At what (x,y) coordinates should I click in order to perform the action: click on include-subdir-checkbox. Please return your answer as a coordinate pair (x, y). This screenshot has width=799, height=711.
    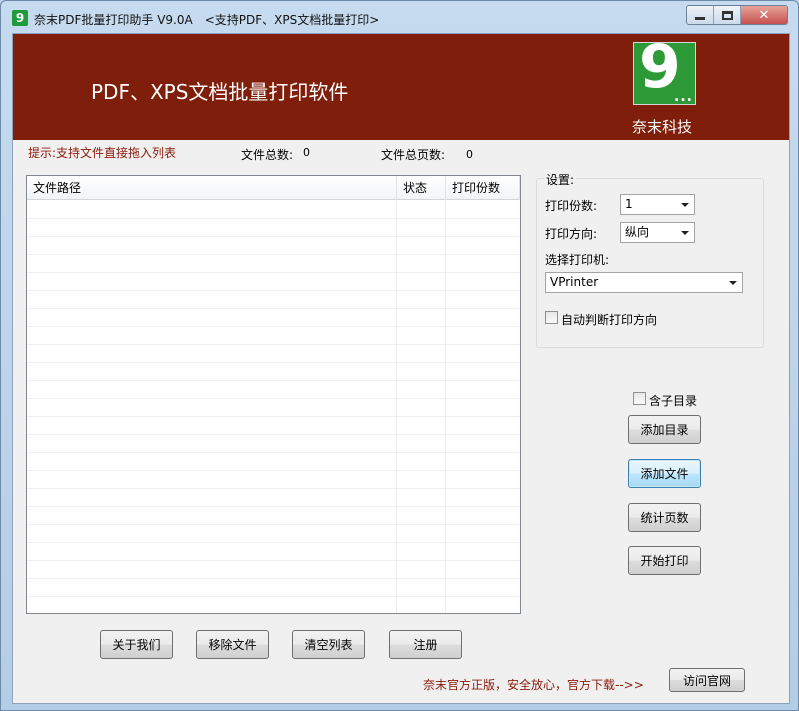
    Looking at the image, I should click on (639, 398).